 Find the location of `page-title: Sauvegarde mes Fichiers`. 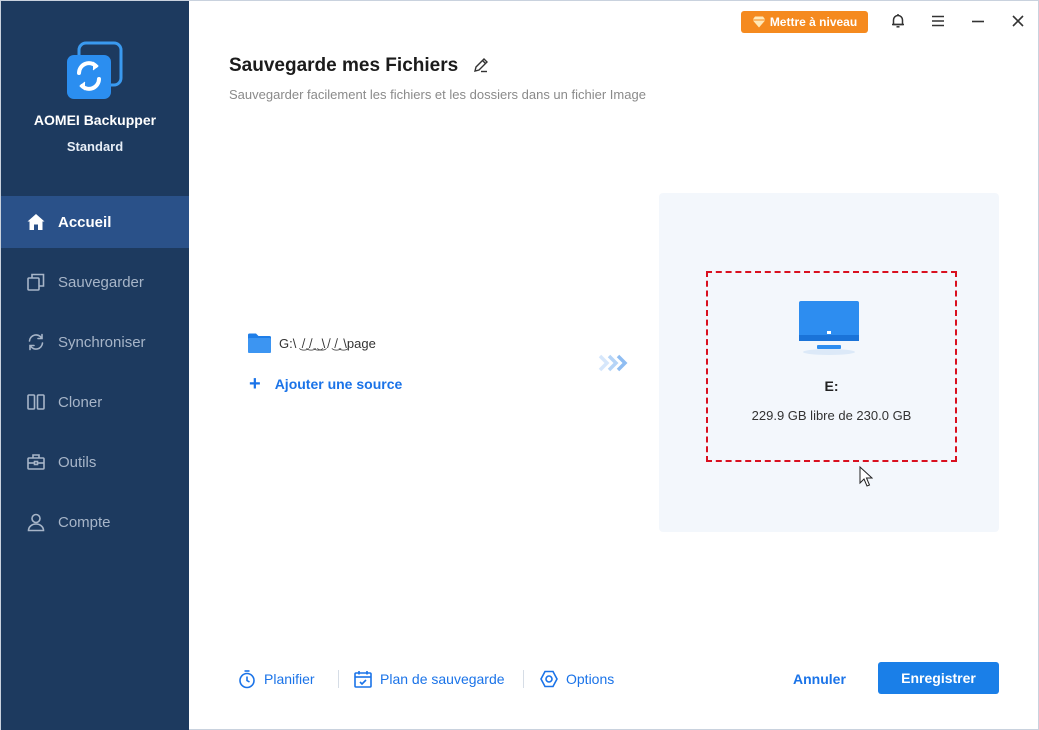

page-title: Sauvegarde mes Fichiers is located at coordinates (344, 65).